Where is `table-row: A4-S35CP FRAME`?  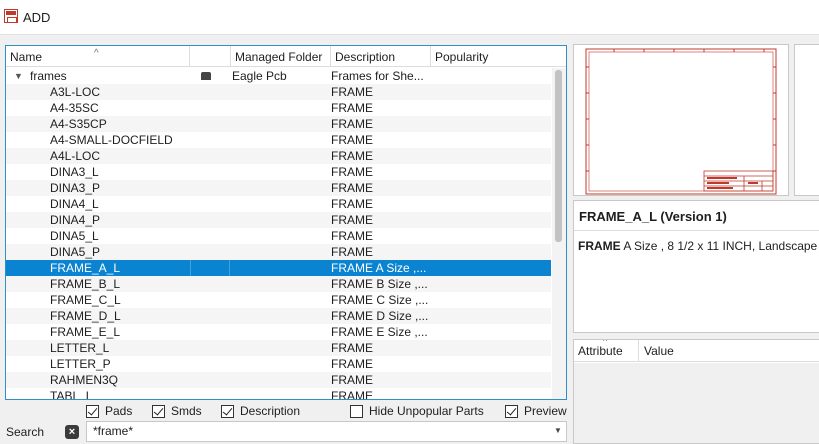 table-row: A4-S35CP FRAME is located at coordinates (278, 124).